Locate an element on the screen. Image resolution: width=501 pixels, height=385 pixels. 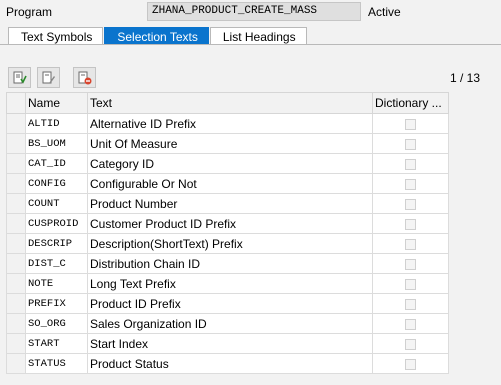
cell-name: CUSPROID is located at coordinates (56, 223).